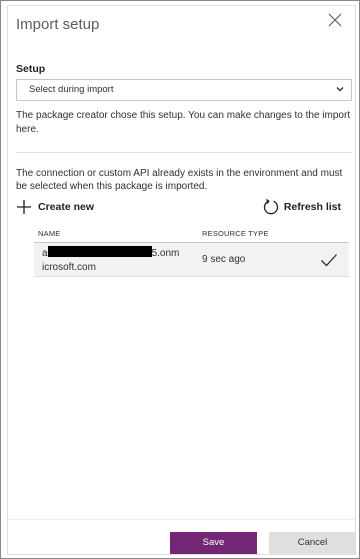 Image resolution: width=360 pixels, height=559 pixels. I want to click on setup-selected-value: Select during import, so click(71, 89).